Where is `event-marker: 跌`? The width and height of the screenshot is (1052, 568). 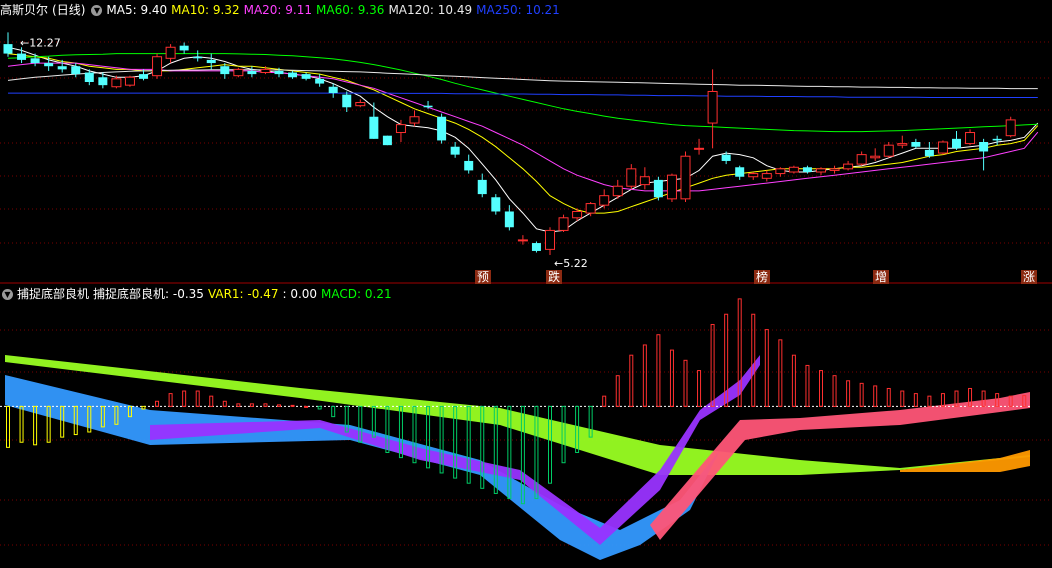 event-marker: 跌 is located at coordinates (554, 277).